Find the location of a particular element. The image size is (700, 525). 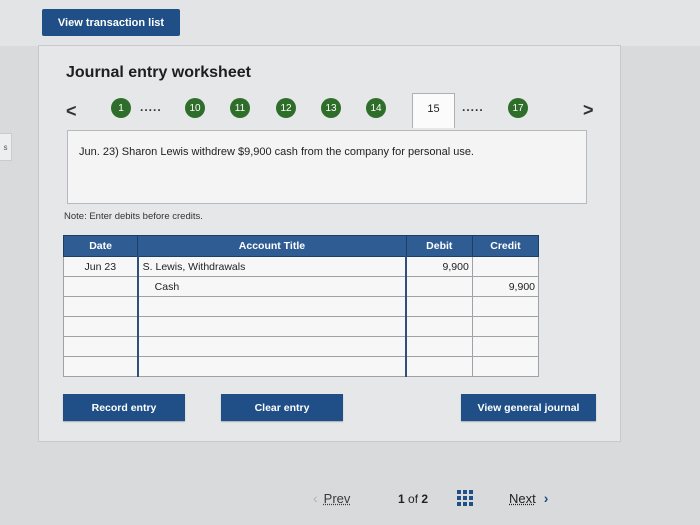

chevron-right-icon: › is located at coordinates (546, 498).